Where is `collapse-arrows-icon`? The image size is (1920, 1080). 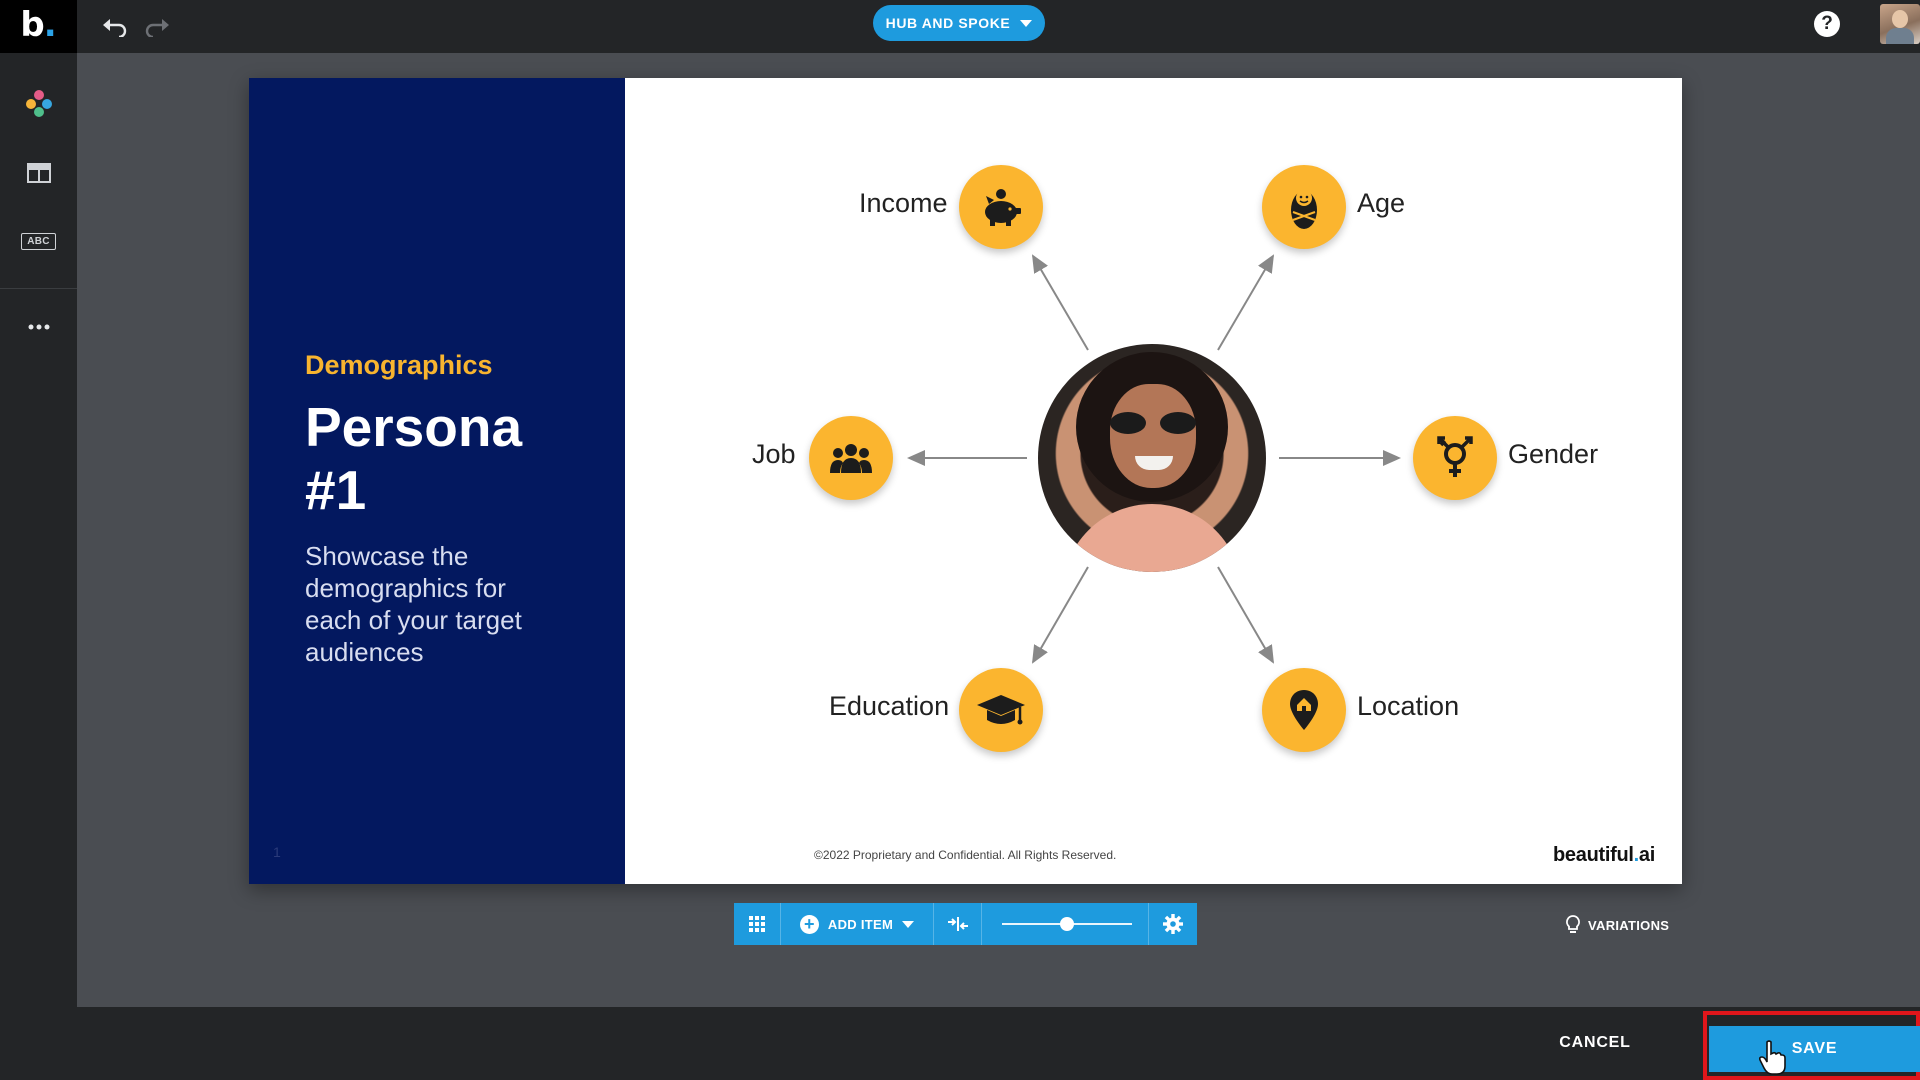 collapse-arrows-icon is located at coordinates (957, 924).